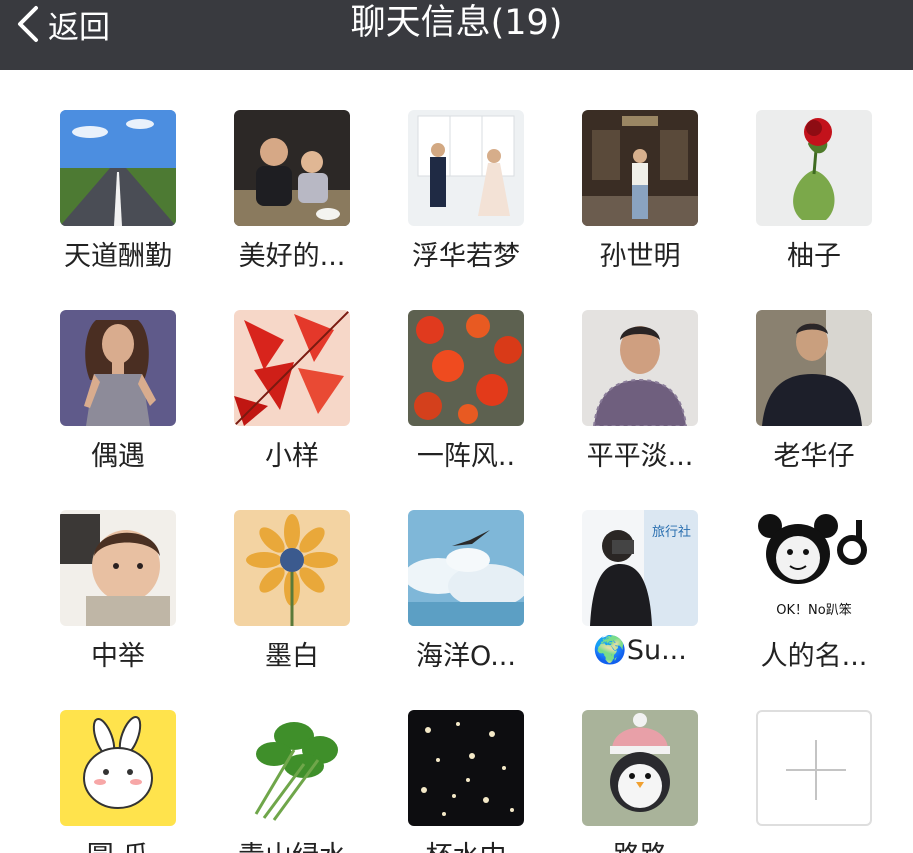  Describe the element at coordinates (814, 256) in the screenshot. I see `member-name: 柚子` at that location.